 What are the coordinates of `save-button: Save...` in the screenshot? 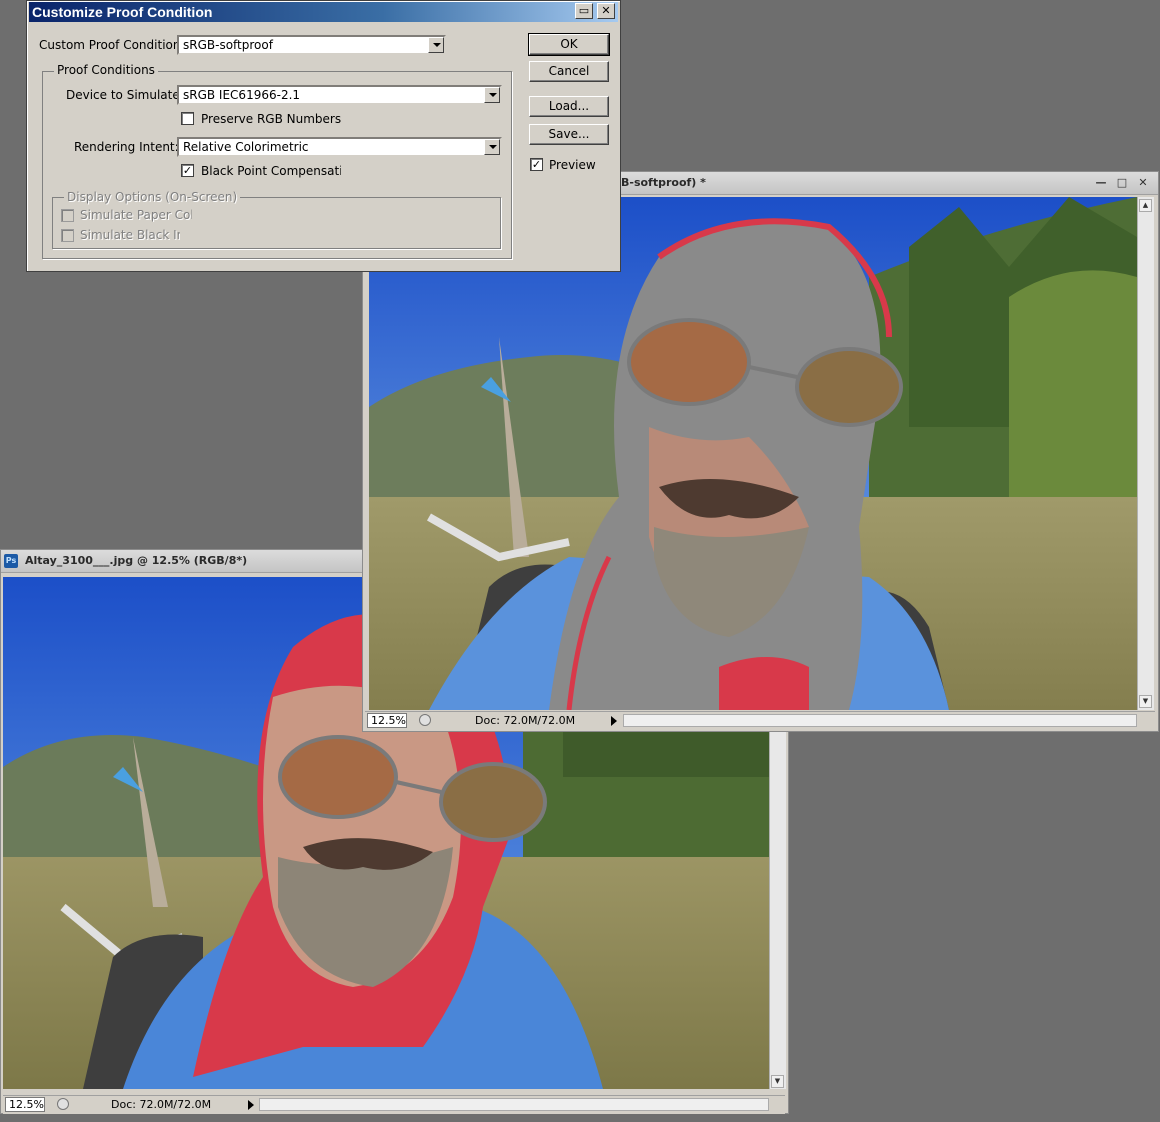 It's located at (569, 134).